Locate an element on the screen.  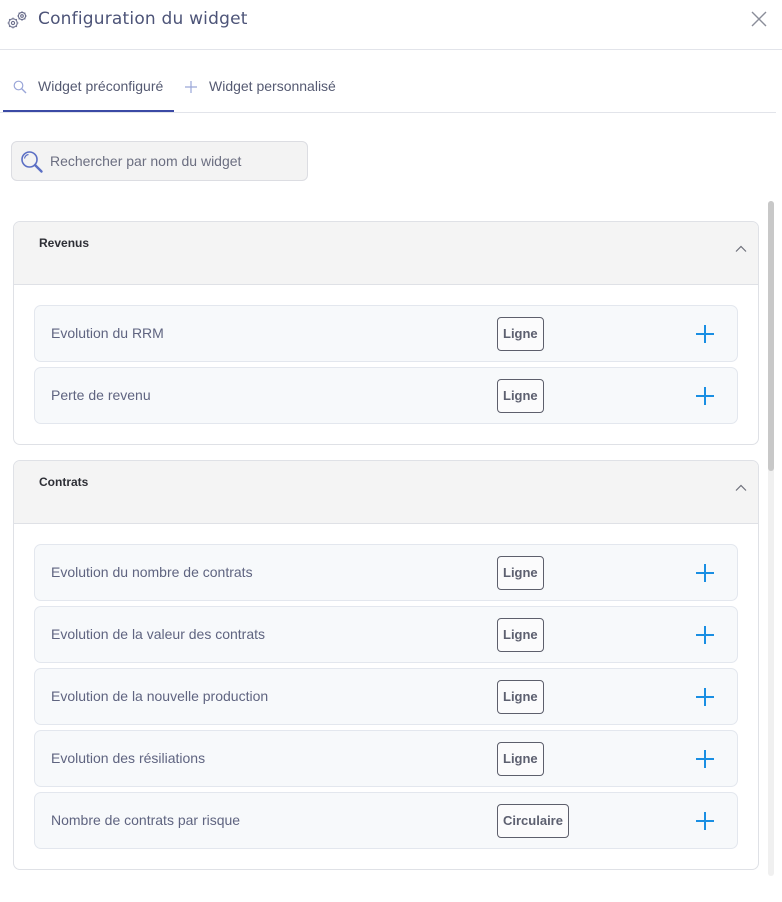
widget-name: Evolution du nombre de contrats is located at coordinates (152, 572).